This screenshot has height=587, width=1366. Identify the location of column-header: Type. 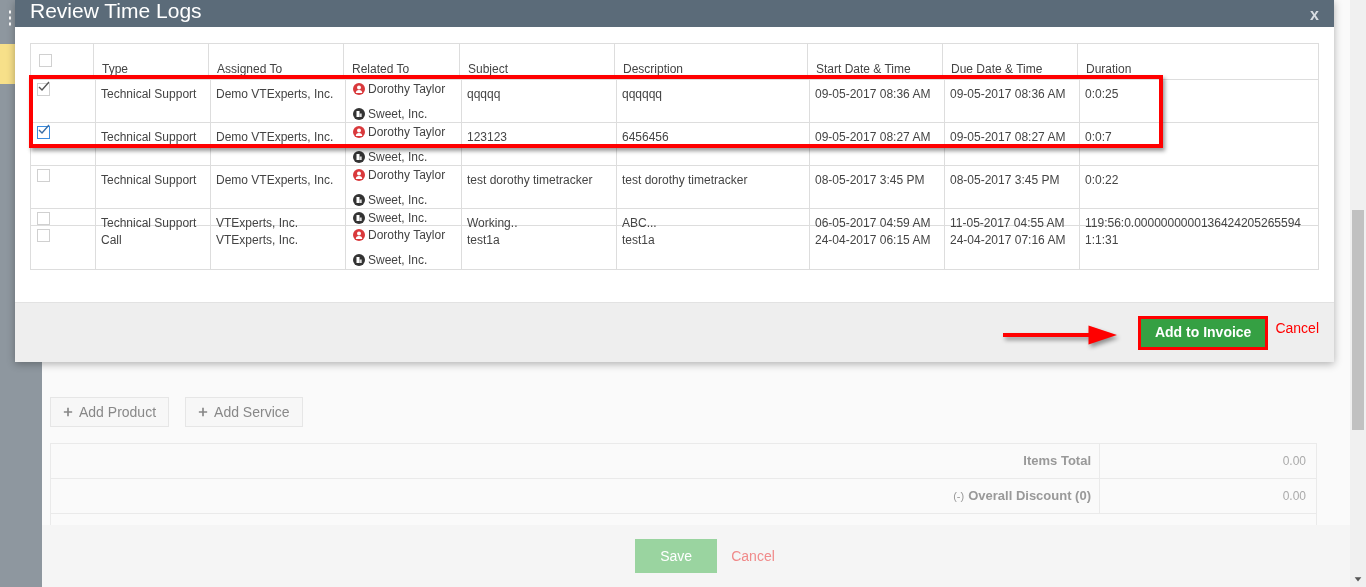
(115, 69).